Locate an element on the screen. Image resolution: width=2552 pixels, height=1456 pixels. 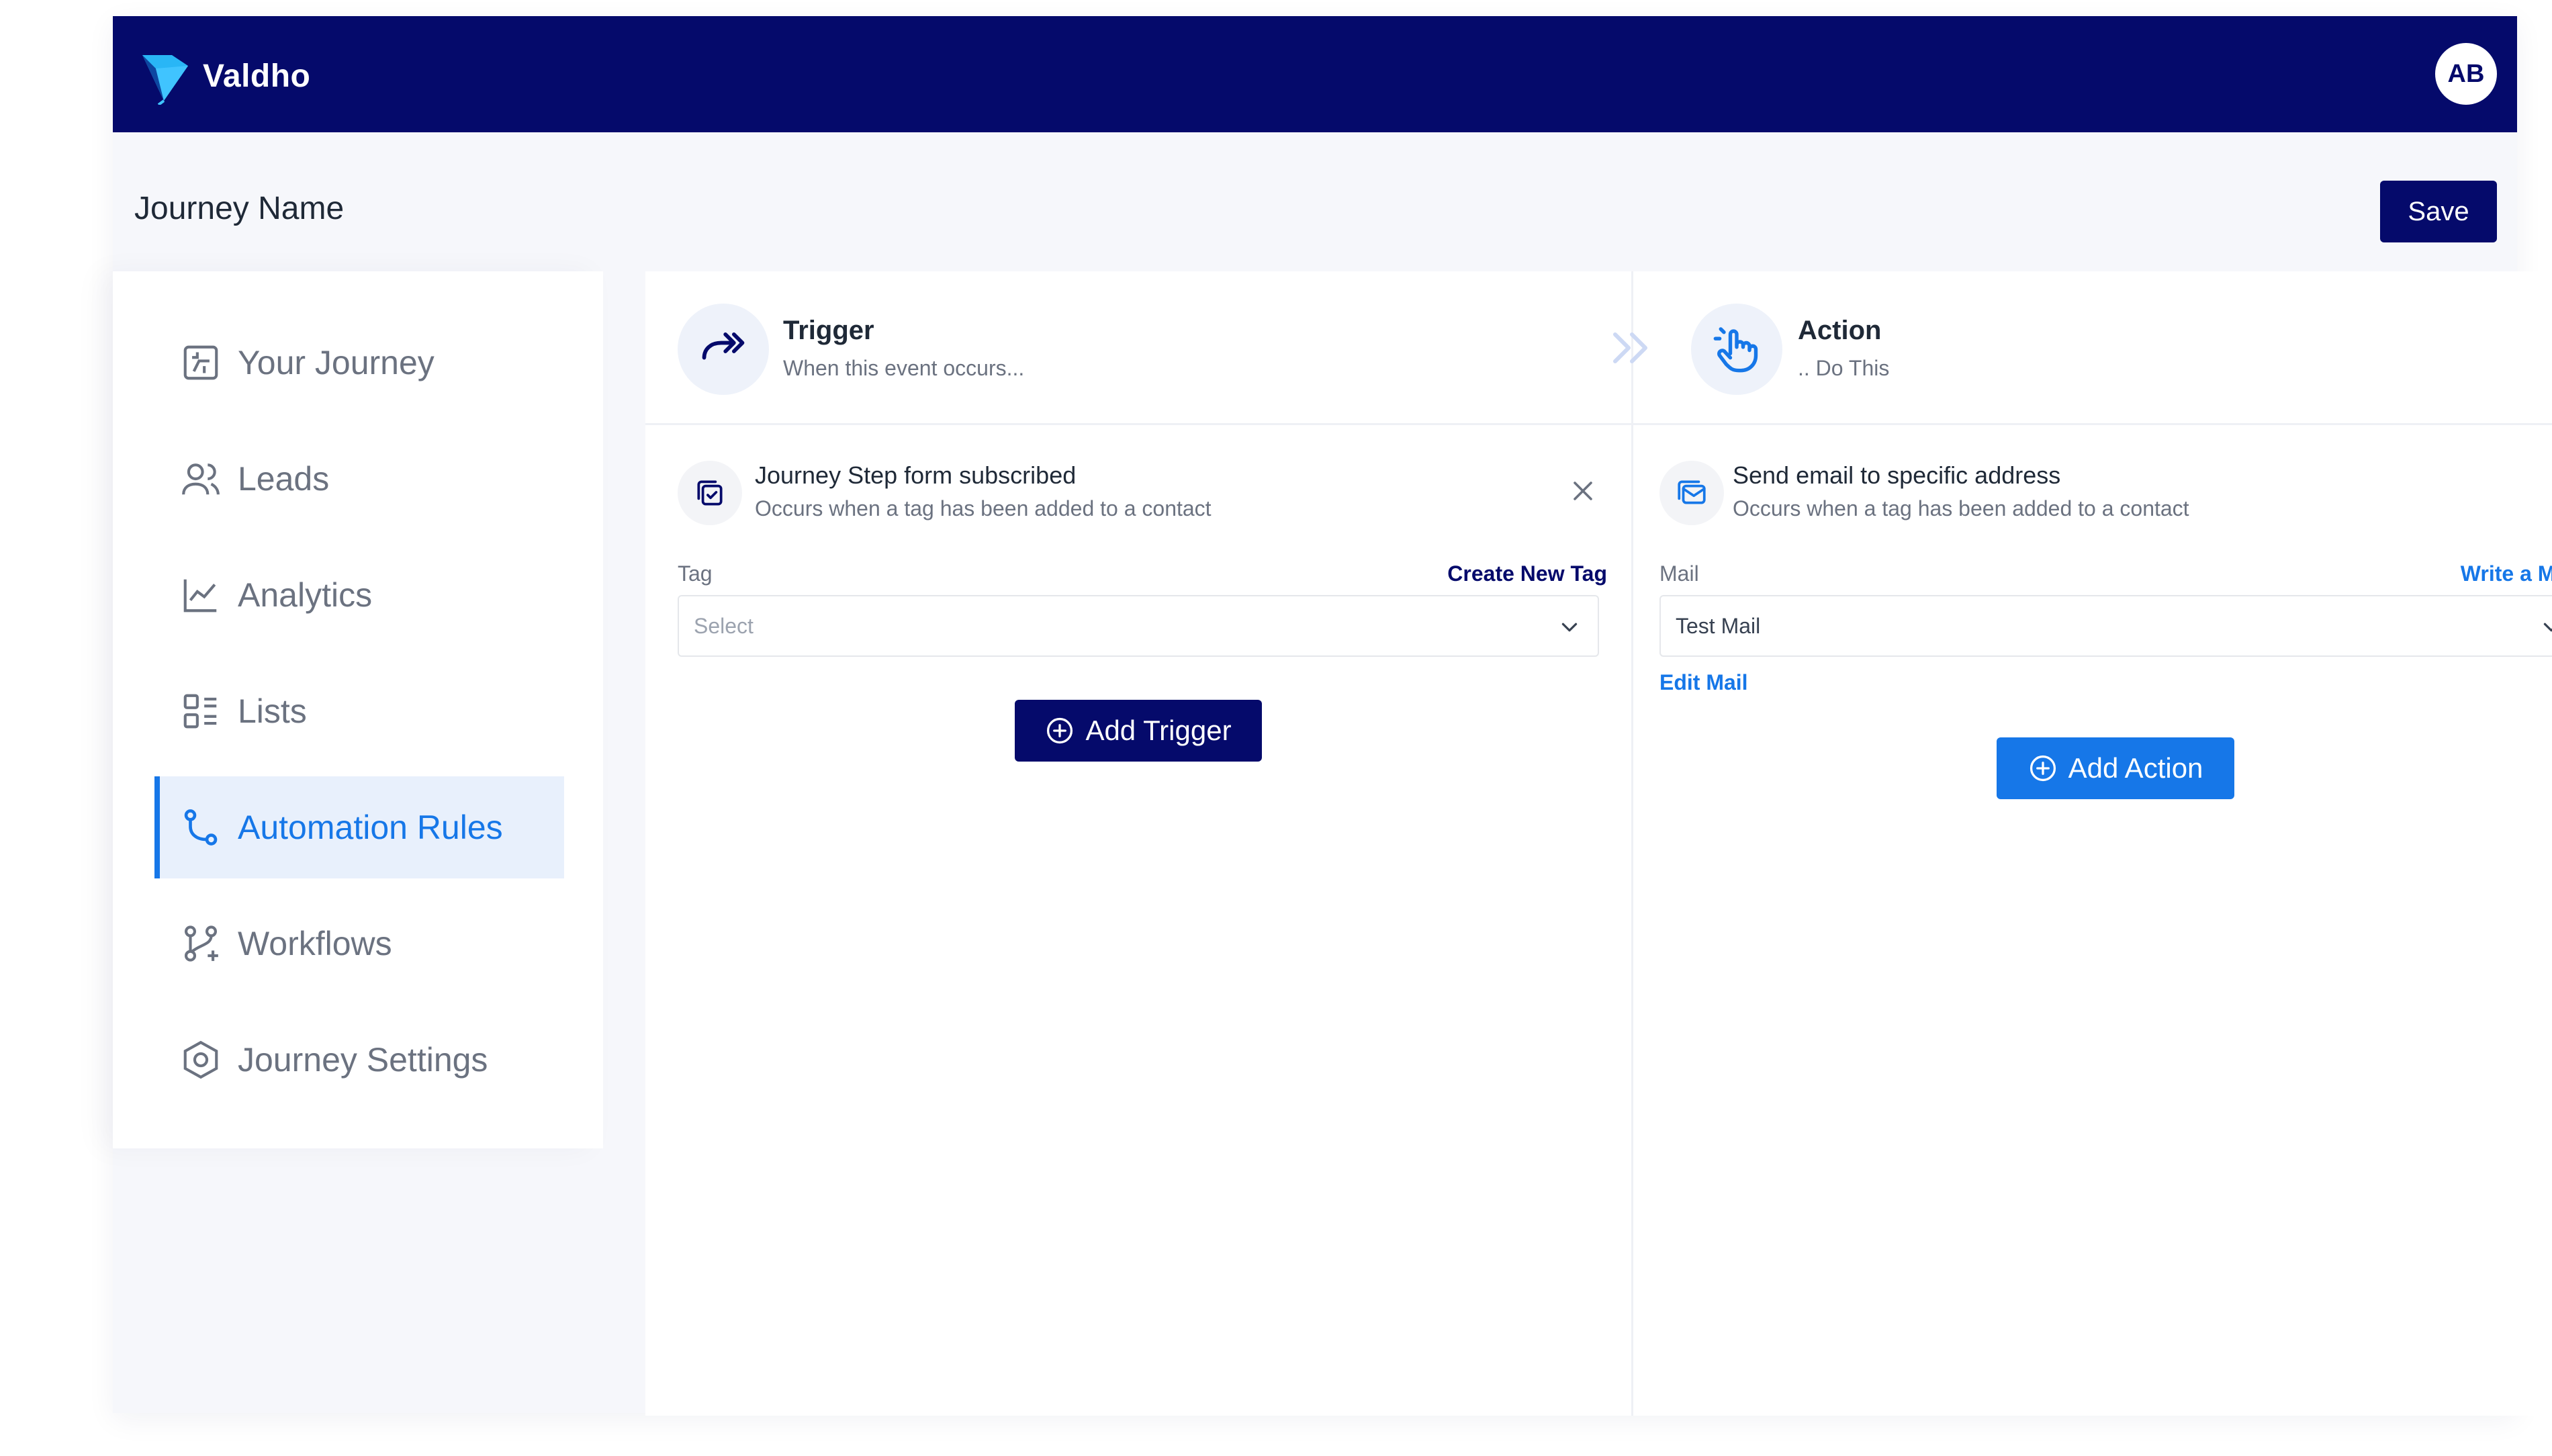
add-trigger-button: Add Trigger is located at coordinates (1139, 731).